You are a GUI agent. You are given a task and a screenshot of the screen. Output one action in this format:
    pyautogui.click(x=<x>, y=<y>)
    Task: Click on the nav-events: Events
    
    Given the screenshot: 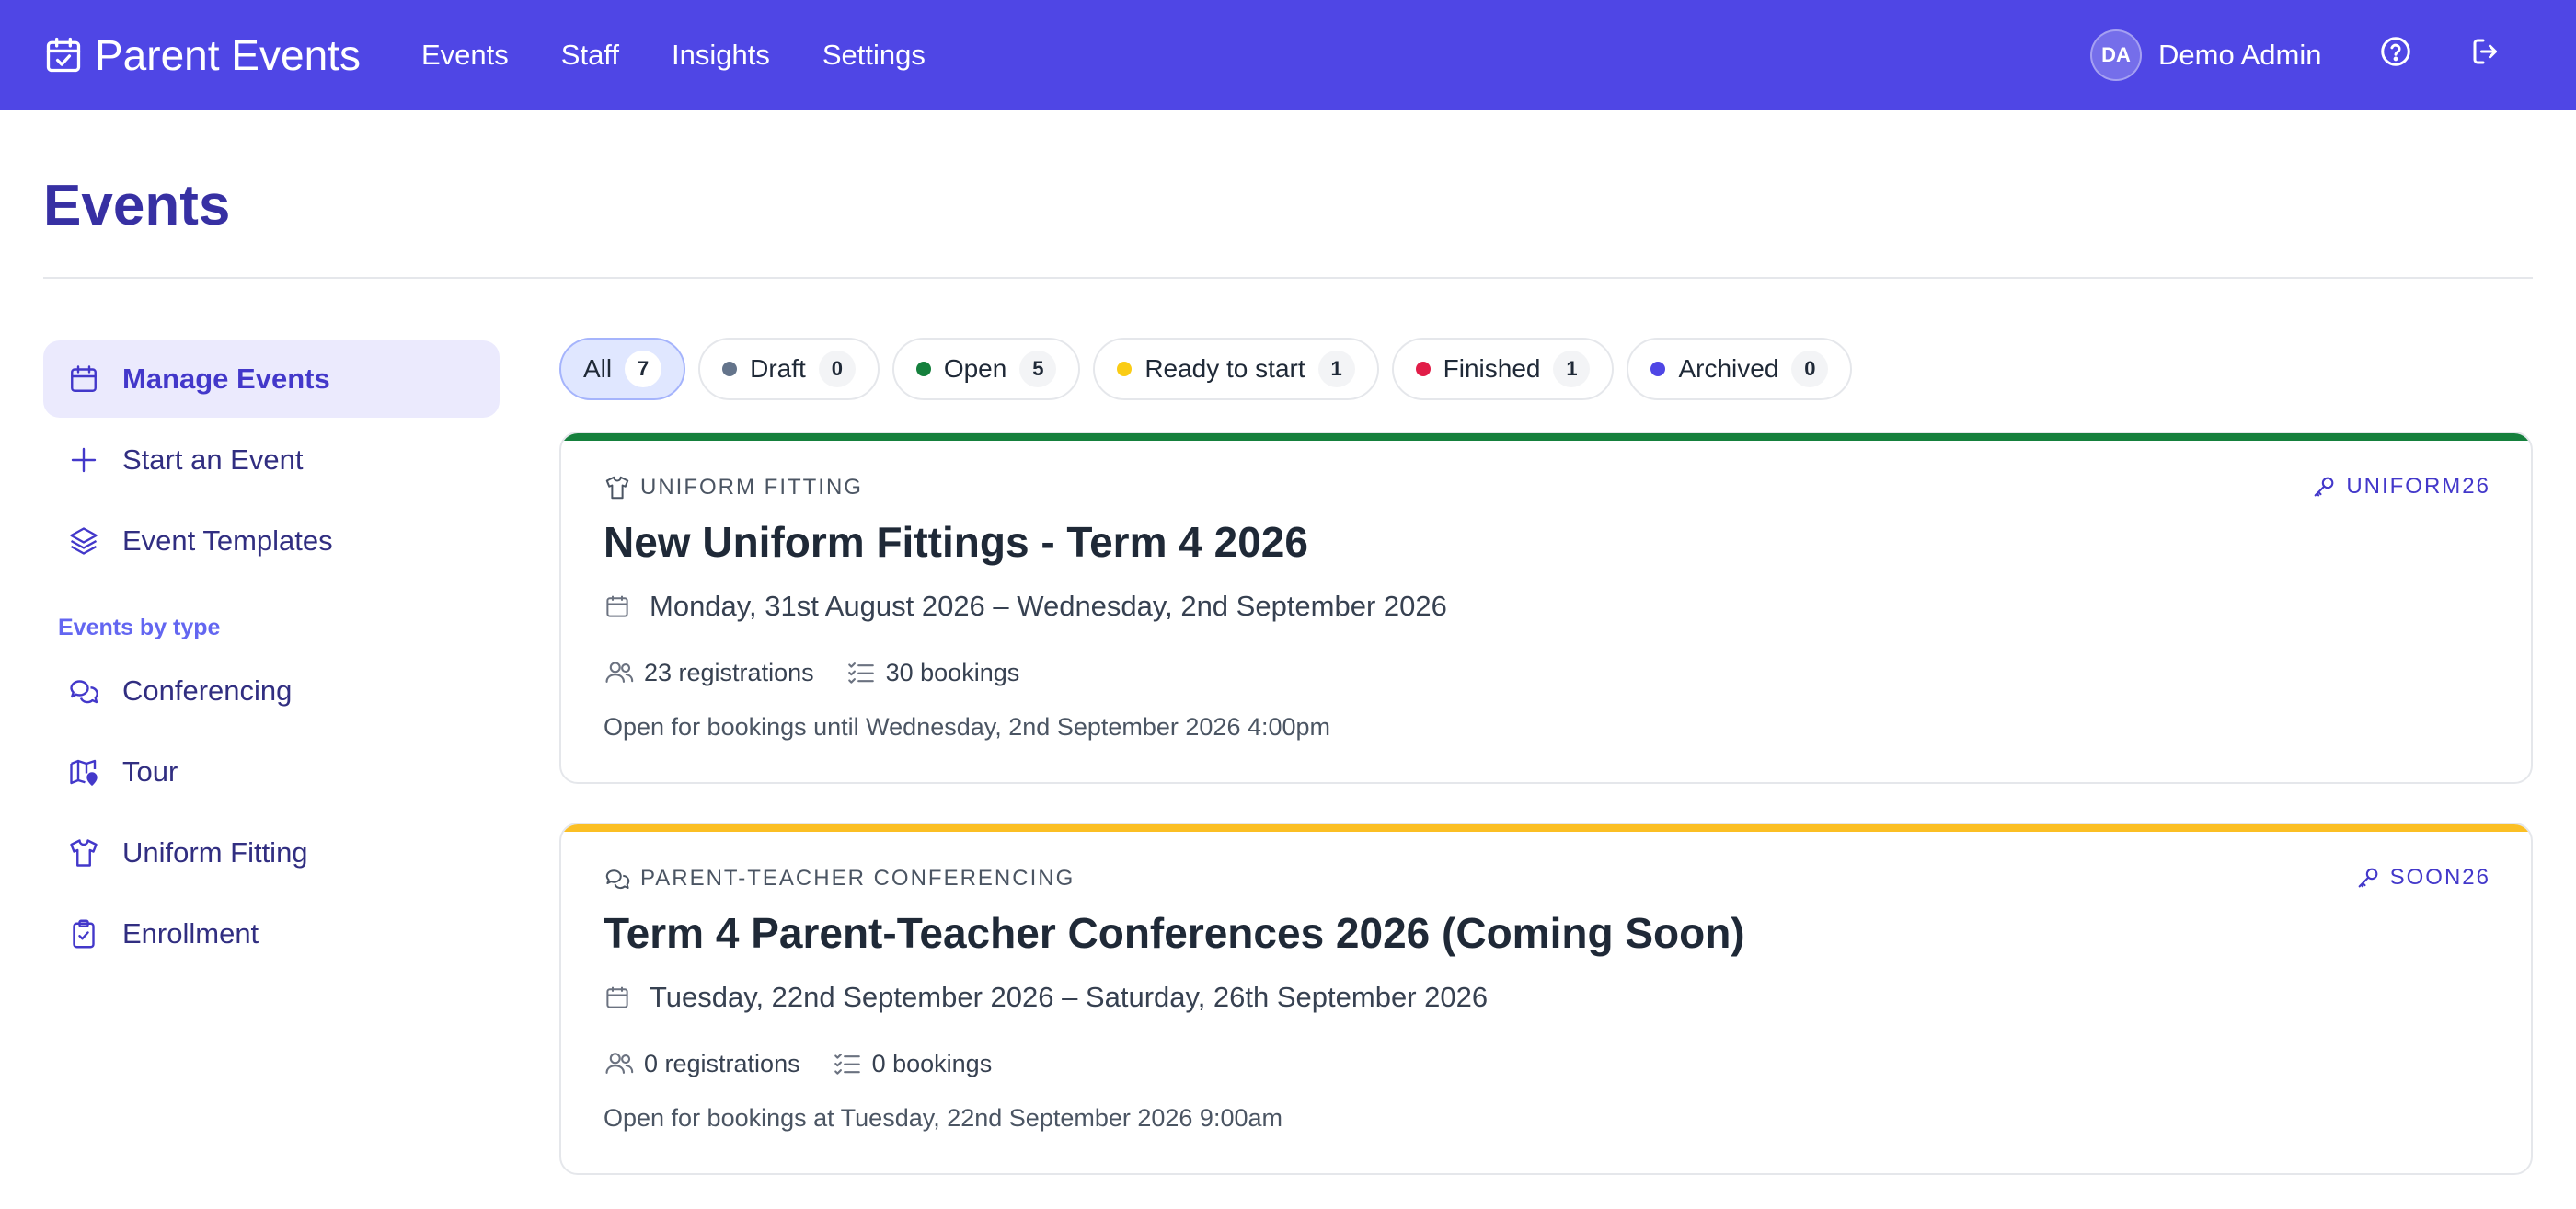 What is the action you would take?
    pyautogui.click(x=465, y=55)
    